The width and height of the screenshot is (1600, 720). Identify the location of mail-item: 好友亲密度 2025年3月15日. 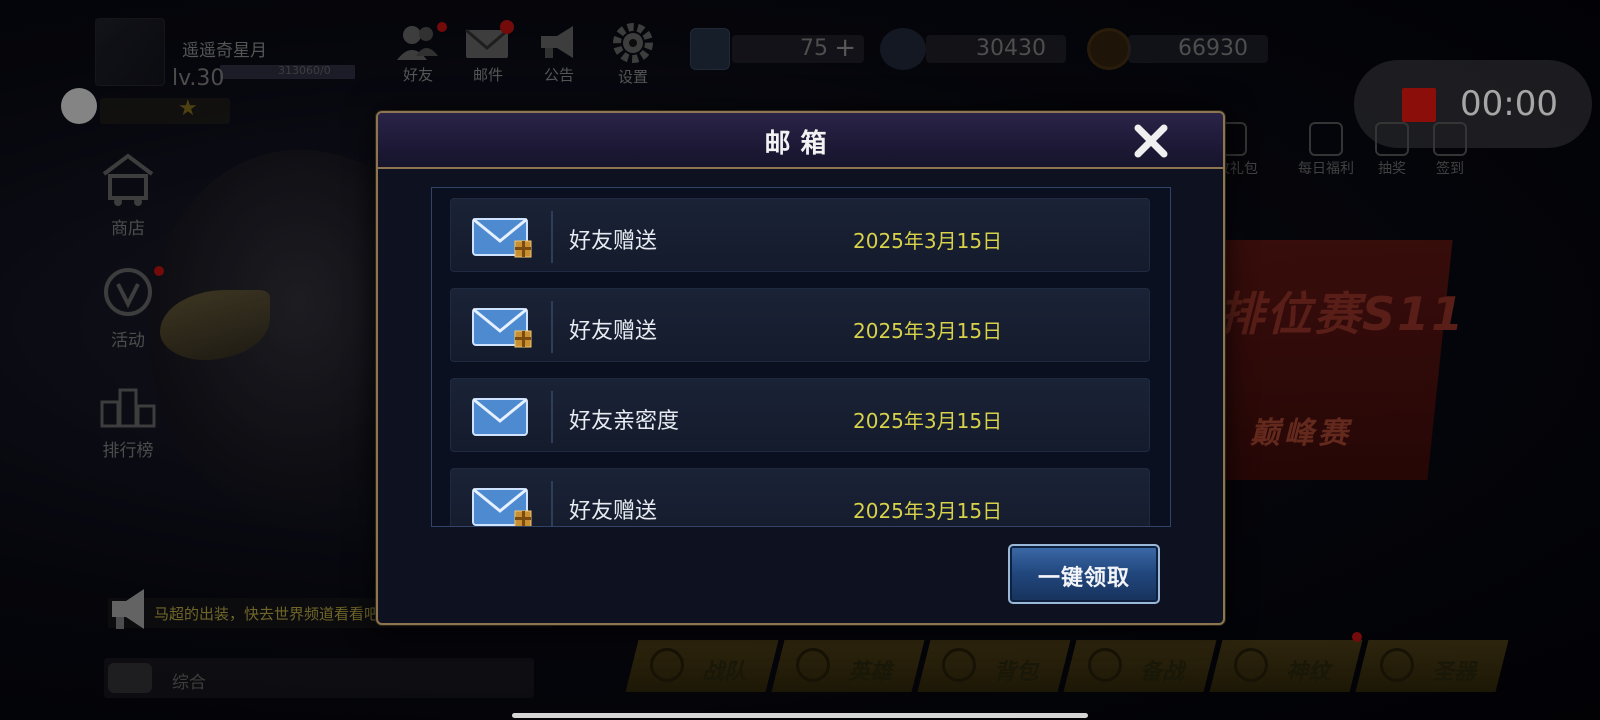
(800, 415).